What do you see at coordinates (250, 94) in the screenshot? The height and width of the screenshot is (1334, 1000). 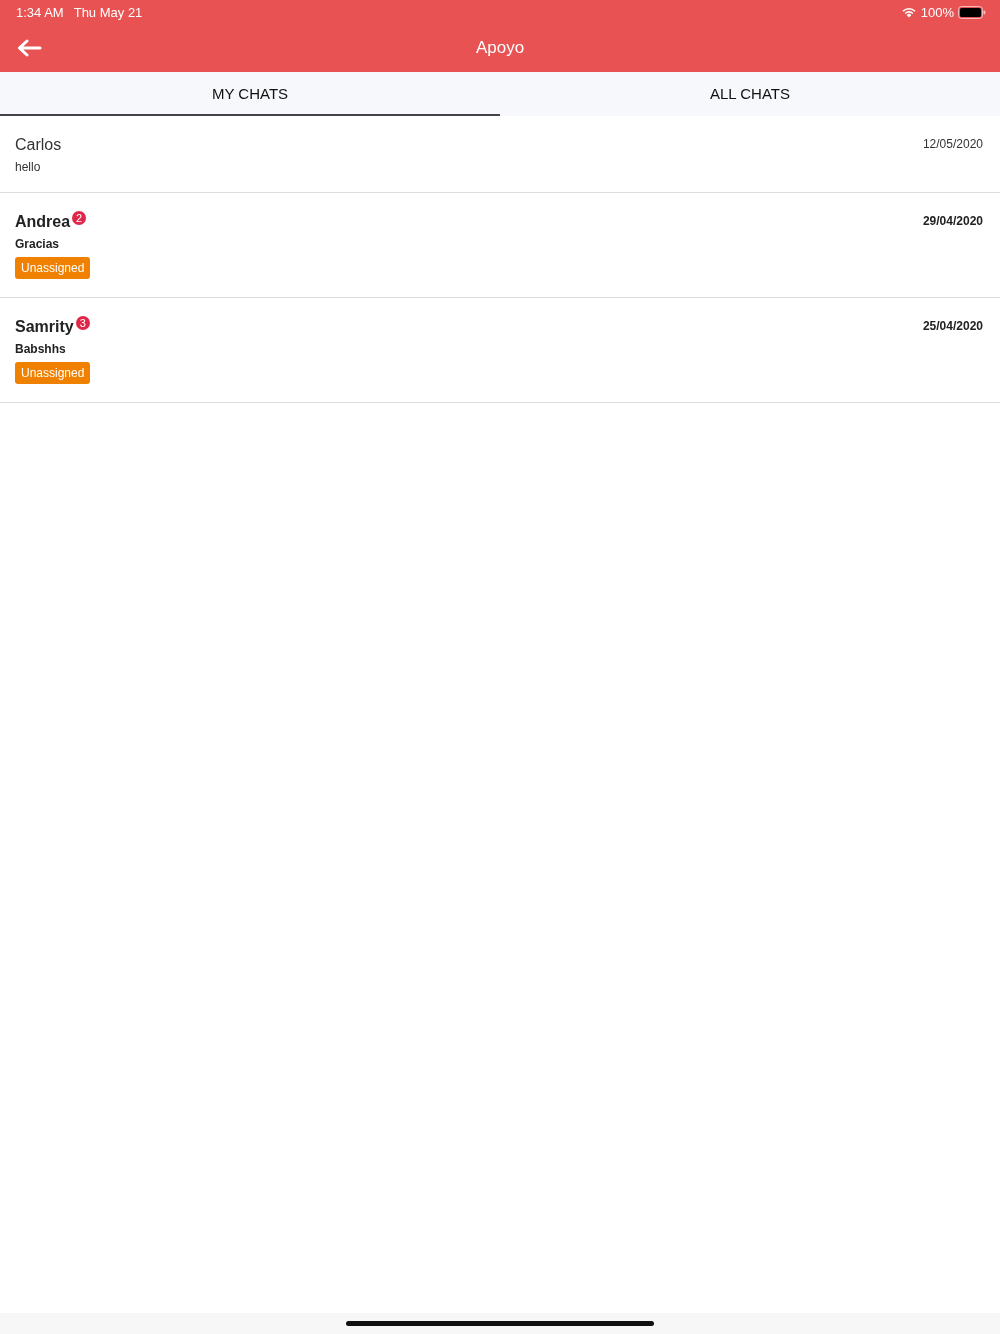 I see `tab: MY CHATS` at bounding box center [250, 94].